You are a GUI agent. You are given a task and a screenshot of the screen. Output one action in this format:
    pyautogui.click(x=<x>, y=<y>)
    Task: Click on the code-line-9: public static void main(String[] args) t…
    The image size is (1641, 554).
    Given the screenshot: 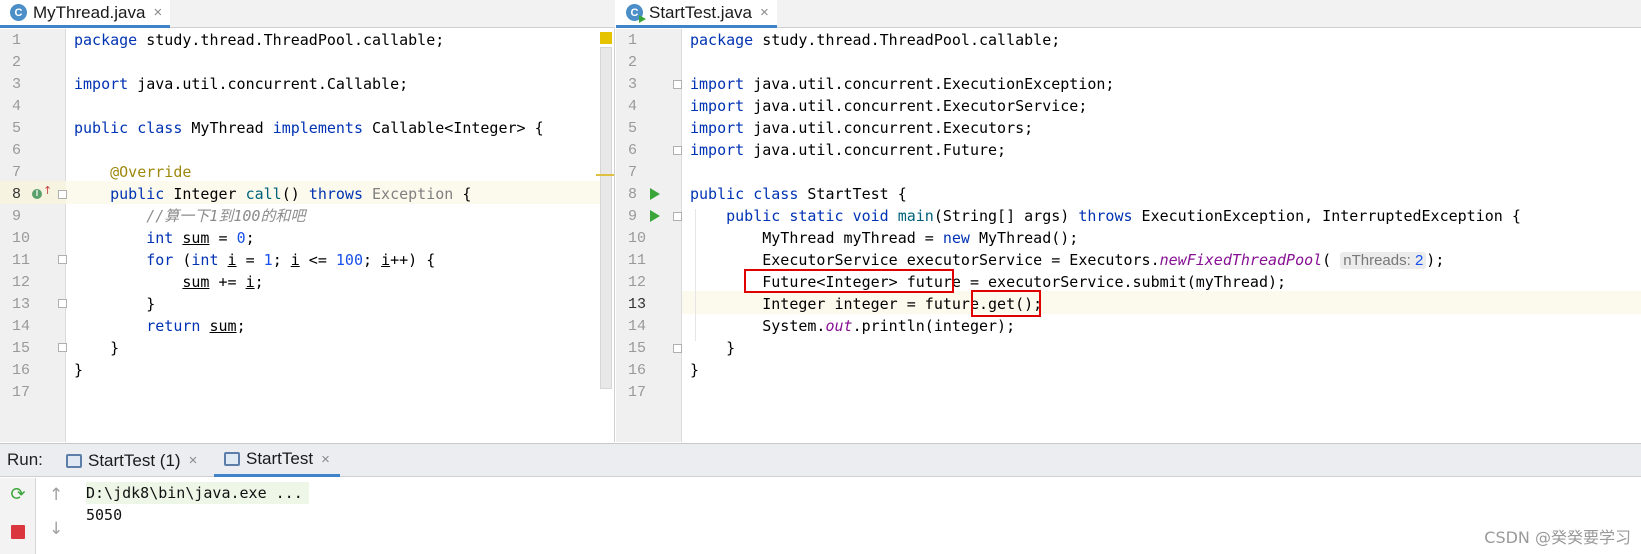 What is the action you would take?
    pyautogui.click(x=1123, y=216)
    